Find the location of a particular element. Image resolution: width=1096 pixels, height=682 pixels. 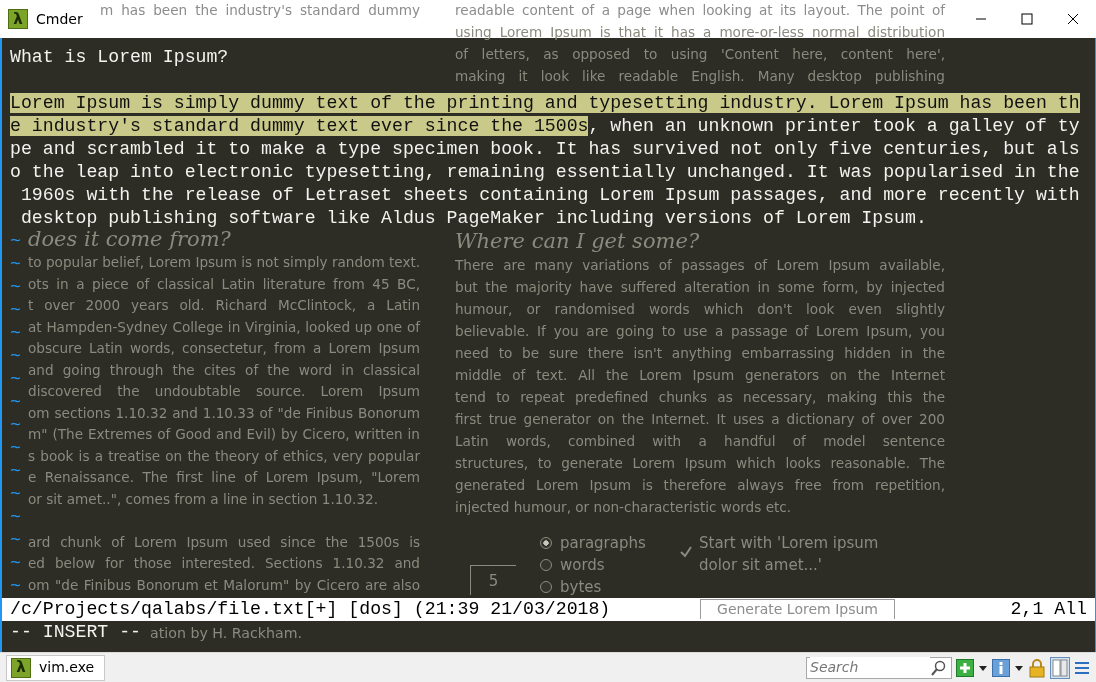

page-text-line: generated Lorem Ipsum is therefore always free from repetition, is located at coordinates (700, 485).